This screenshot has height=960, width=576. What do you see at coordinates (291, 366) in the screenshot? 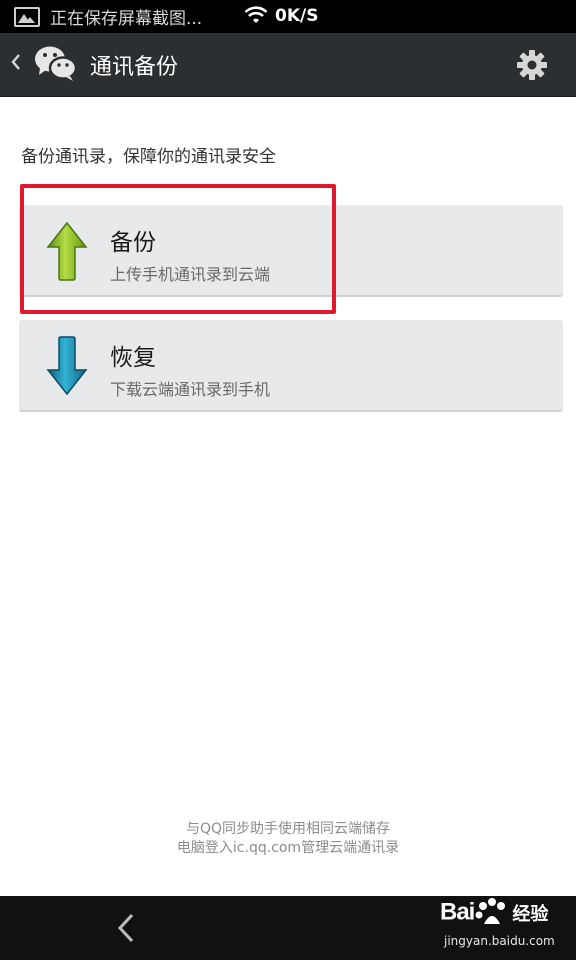
I see `restore-button: 恢复 下载云端通讯录到手机` at bounding box center [291, 366].